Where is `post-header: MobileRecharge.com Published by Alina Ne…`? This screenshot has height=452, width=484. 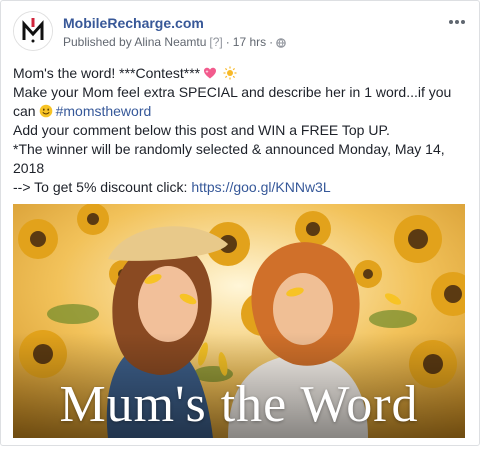 post-header: MobileRecharge.com Published by Alina Ne… is located at coordinates (240, 33).